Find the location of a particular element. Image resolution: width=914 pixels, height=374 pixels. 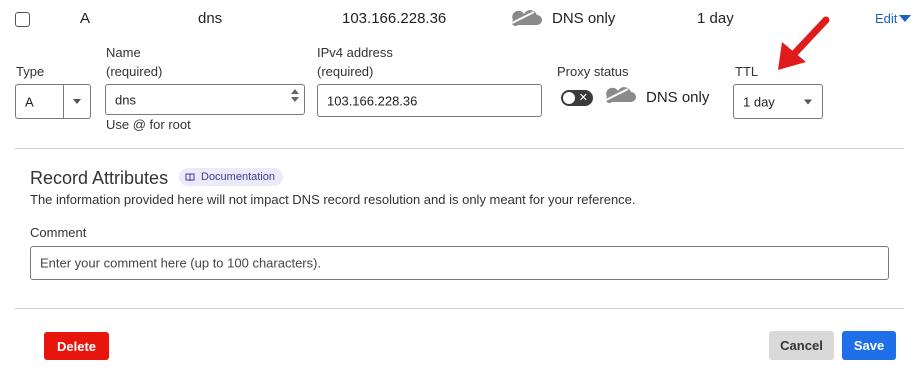

red-arrow-annotation is located at coordinates (804, 43).